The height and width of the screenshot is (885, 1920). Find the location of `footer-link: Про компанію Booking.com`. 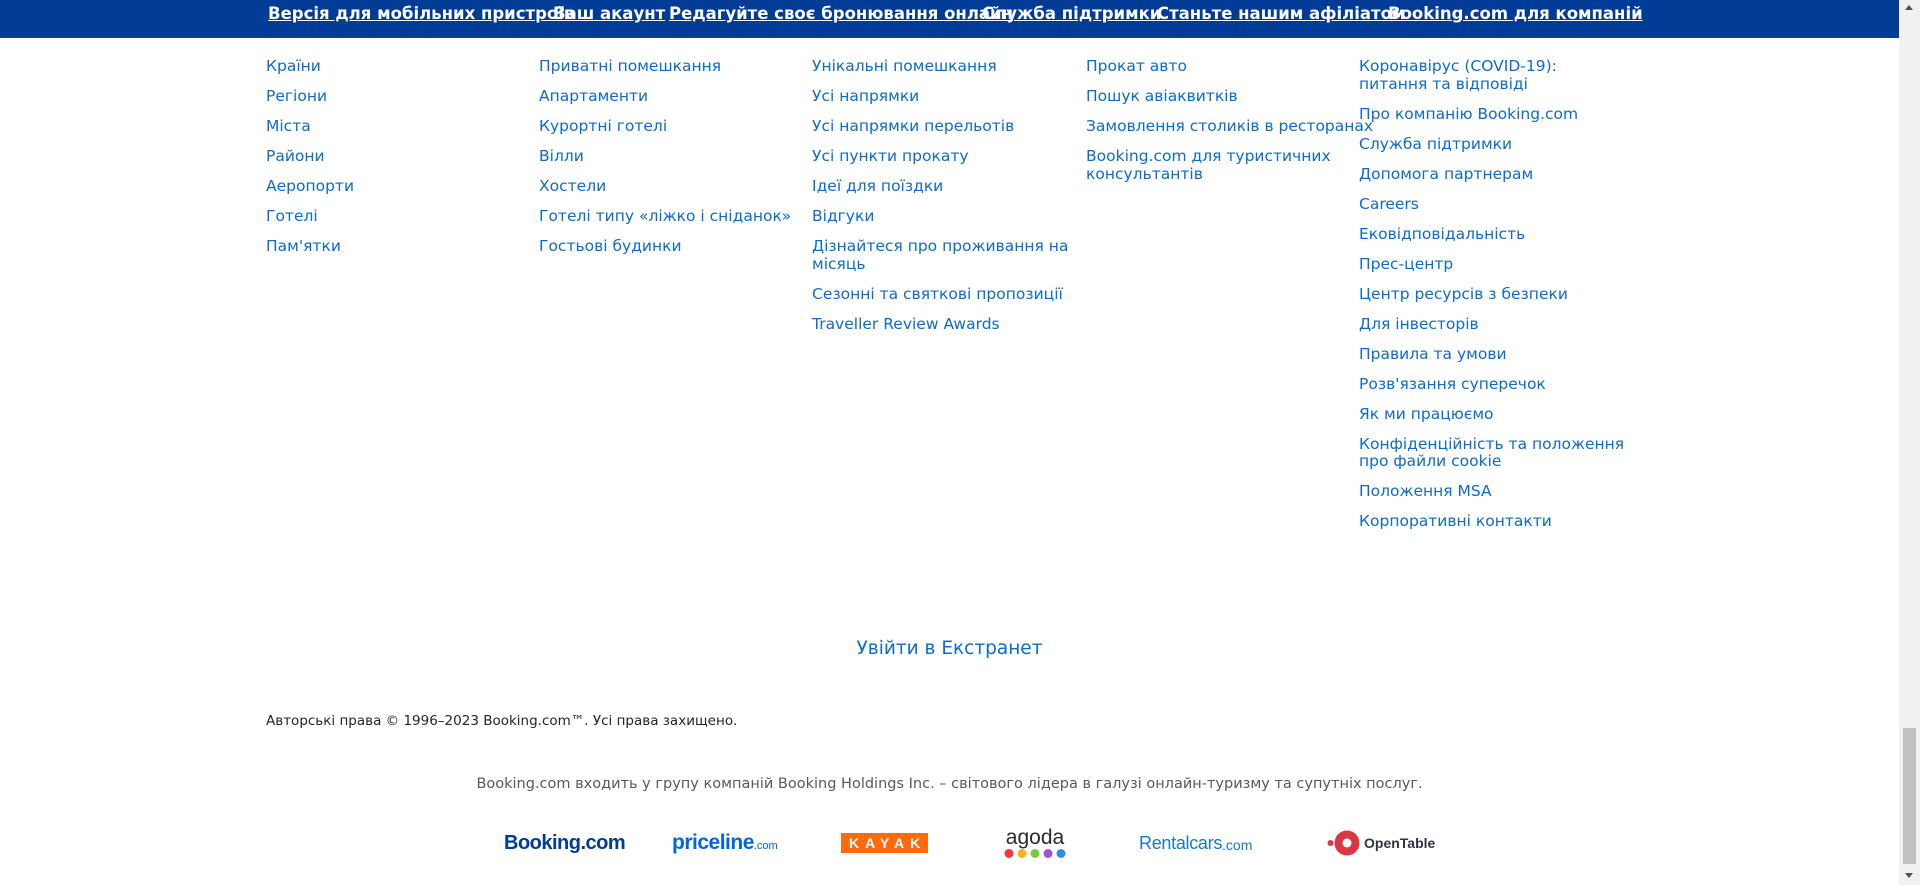

footer-link: Про компанію Booking.com is located at coordinates (1494, 114).